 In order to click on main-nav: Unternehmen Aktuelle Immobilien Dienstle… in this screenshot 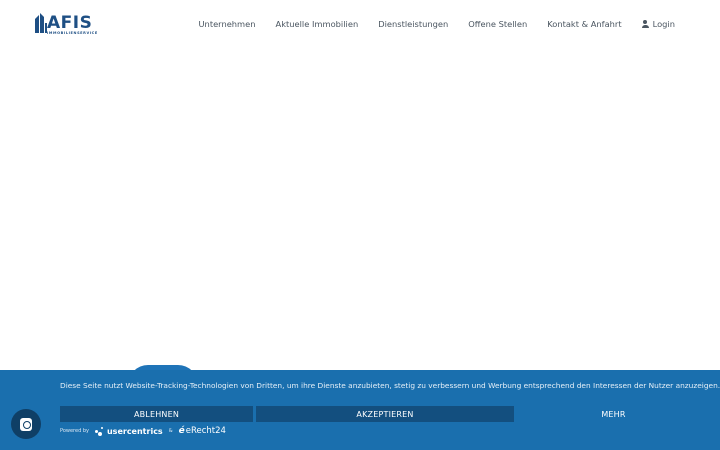, I will do `click(436, 24)`.